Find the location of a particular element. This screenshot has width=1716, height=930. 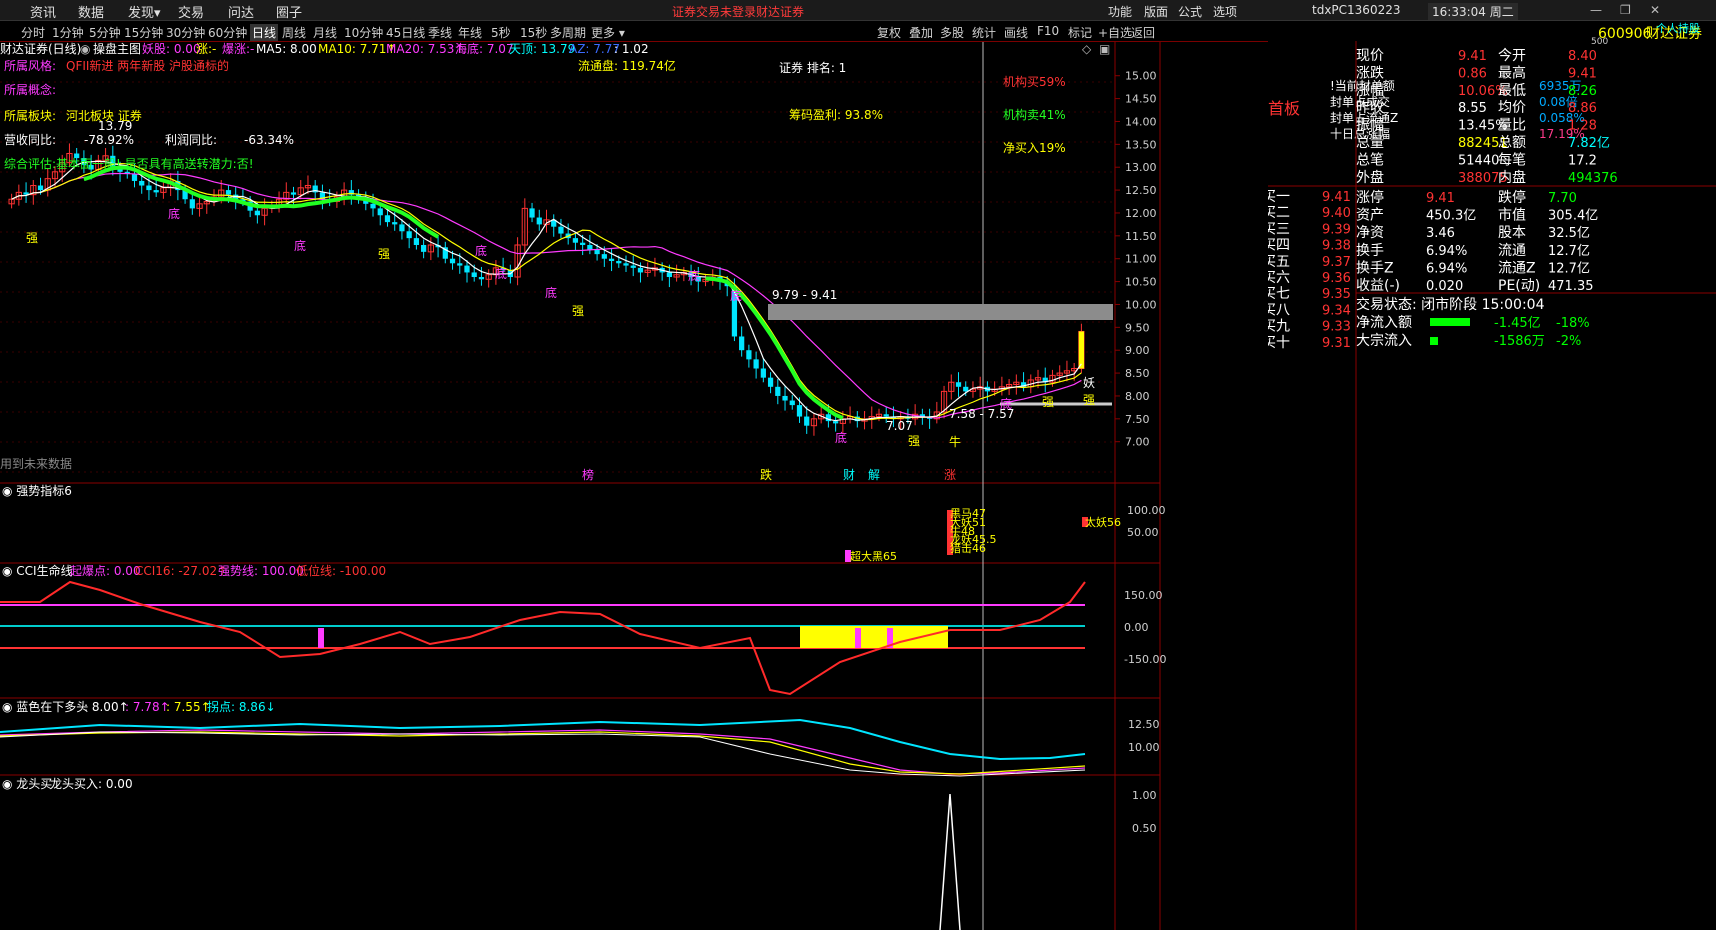

period-tab: 15分钟 is located at coordinates (143, 32).